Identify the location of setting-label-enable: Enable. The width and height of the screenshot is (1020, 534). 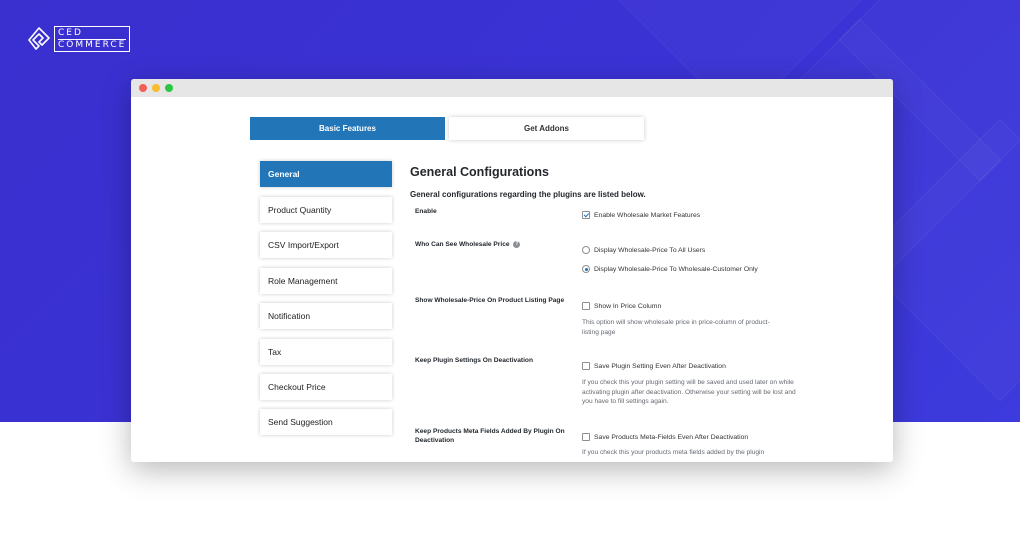
(426, 211).